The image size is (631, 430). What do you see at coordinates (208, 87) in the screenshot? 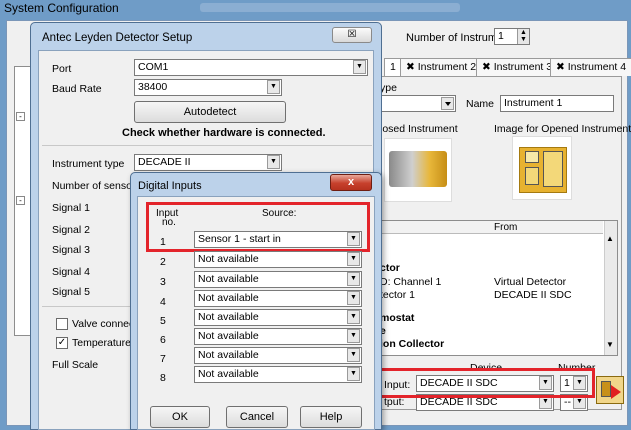
I see `baud-rate-select: 38400` at bounding box center [208, 87].